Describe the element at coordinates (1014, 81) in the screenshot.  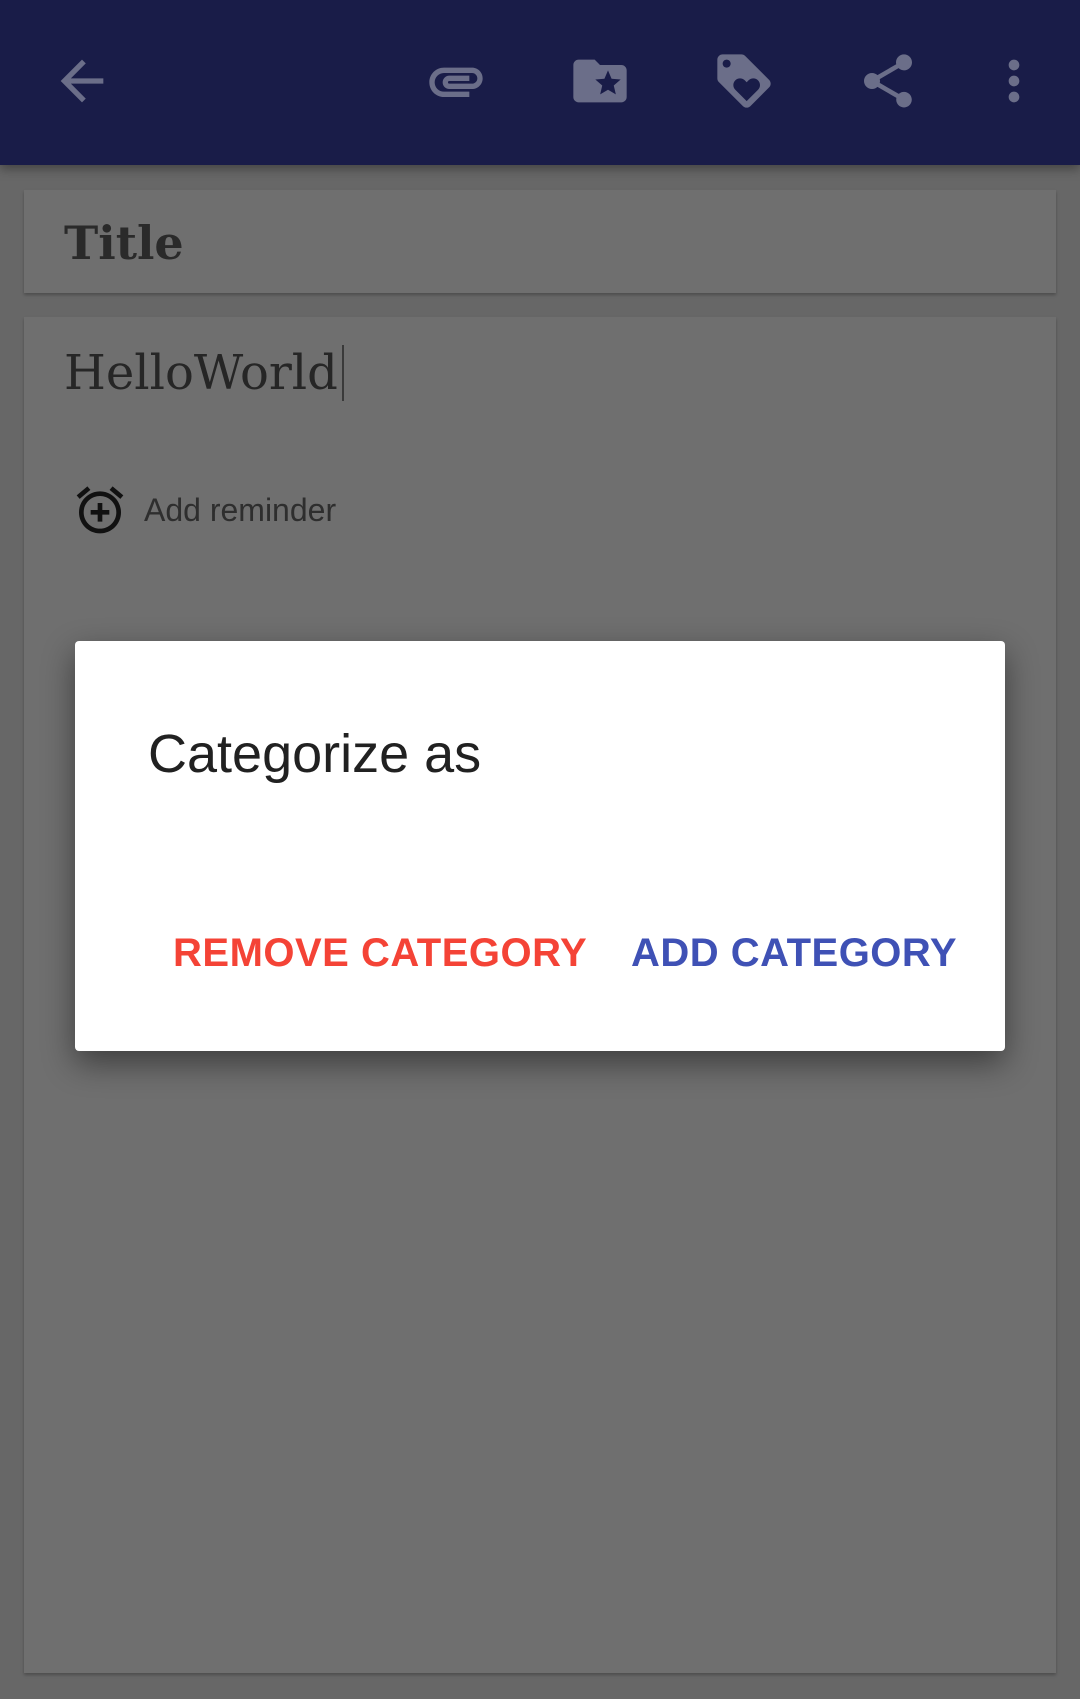
I see `overflow-menu-icon` at that location.